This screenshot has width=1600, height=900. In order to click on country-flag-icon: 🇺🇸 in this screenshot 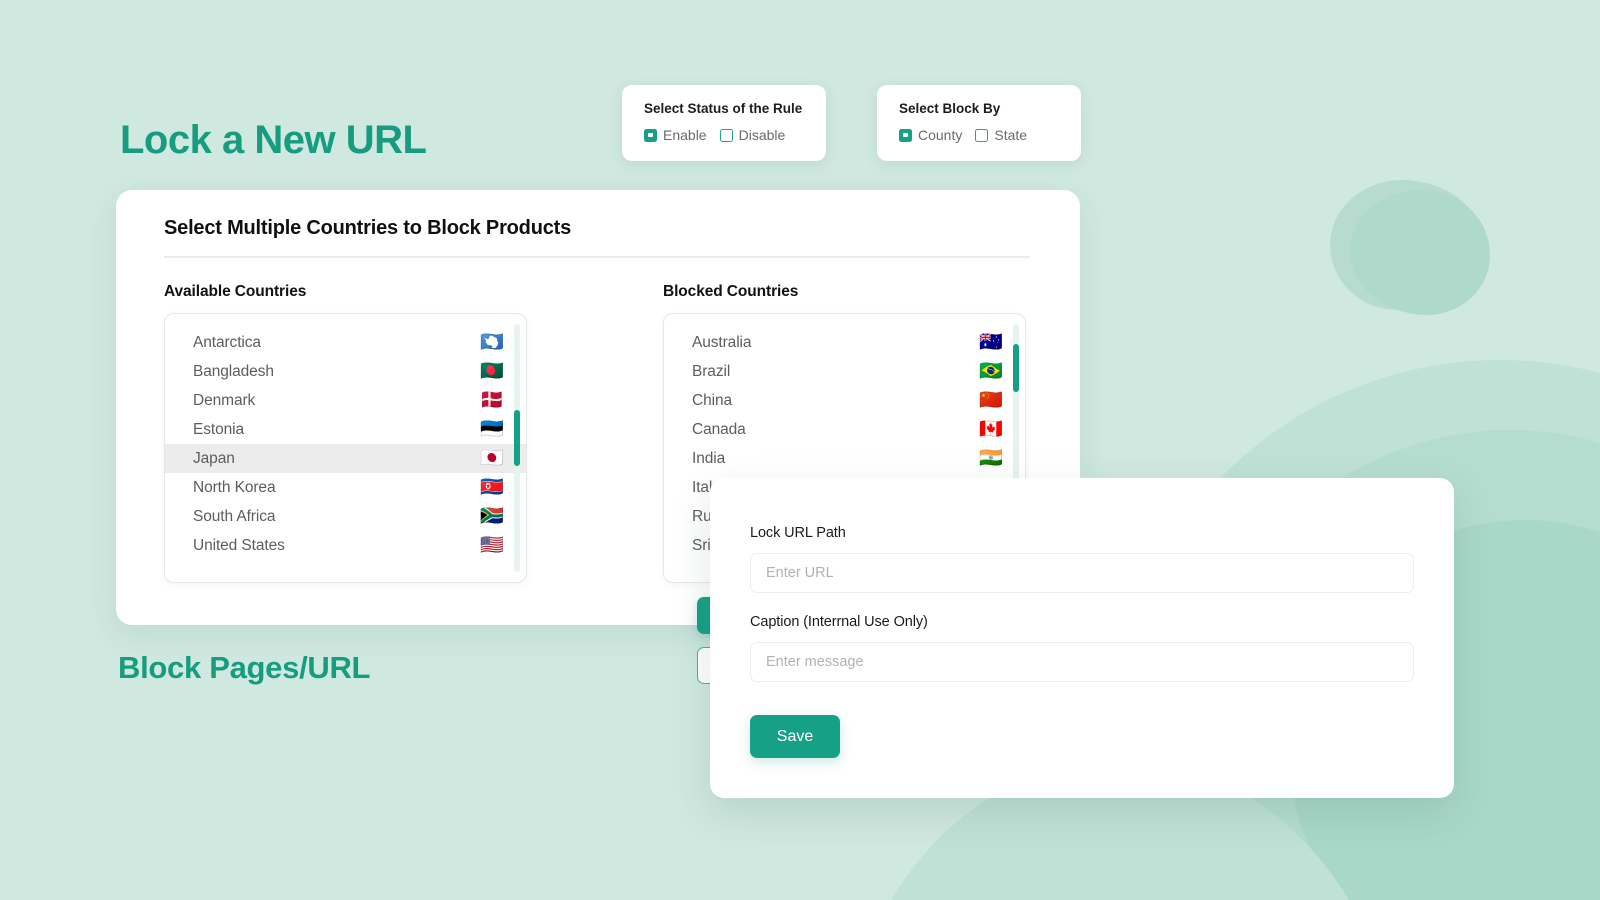, I will do `click(492, 545)`.